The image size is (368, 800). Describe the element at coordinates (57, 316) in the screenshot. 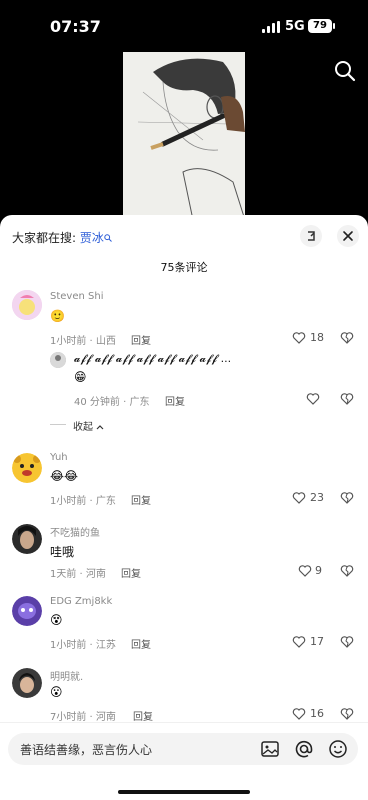

I see `comment-emoji: 🙂` at that location.